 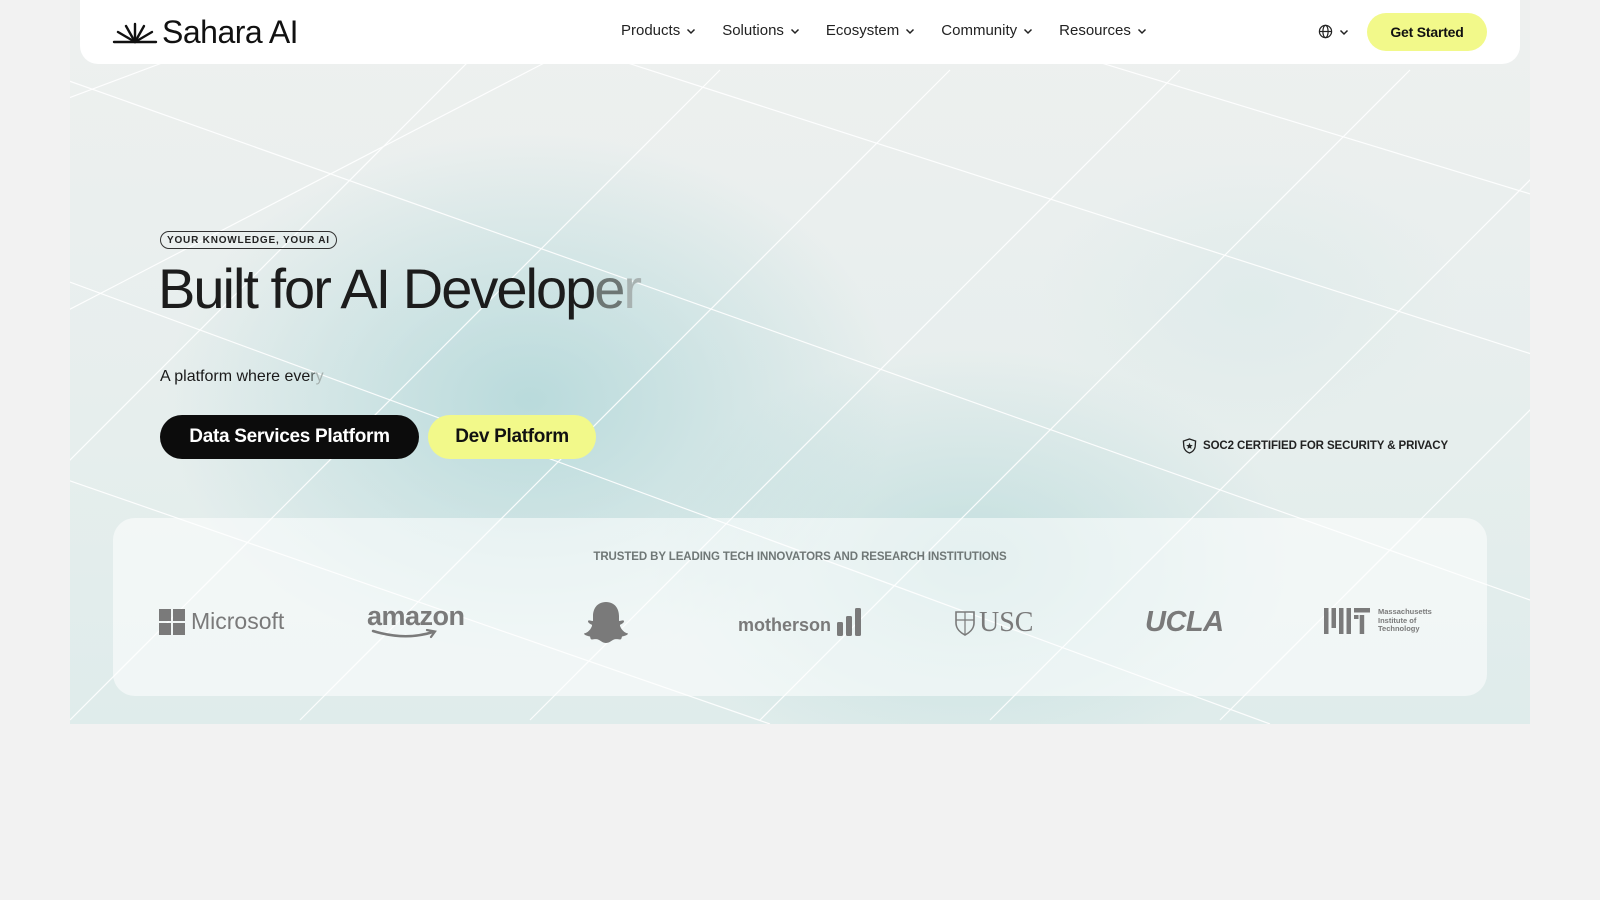 I want to click on ucla-logo: UCLA, so click(x=1184, y=622).